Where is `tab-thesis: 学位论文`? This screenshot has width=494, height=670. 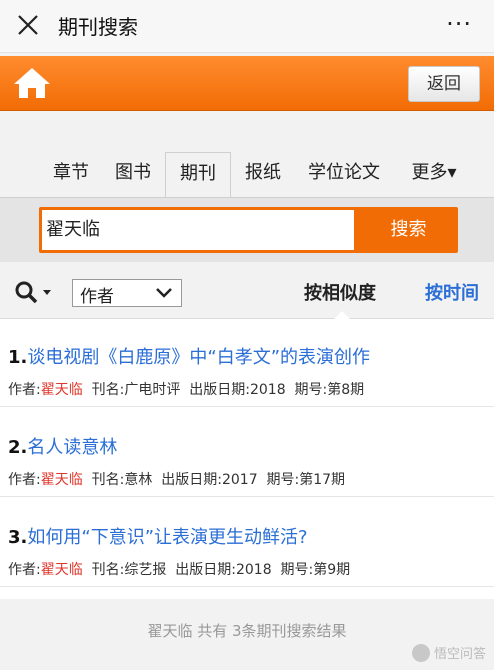 tab-thesis: 学位论文 is located at coordinates (344, 174).